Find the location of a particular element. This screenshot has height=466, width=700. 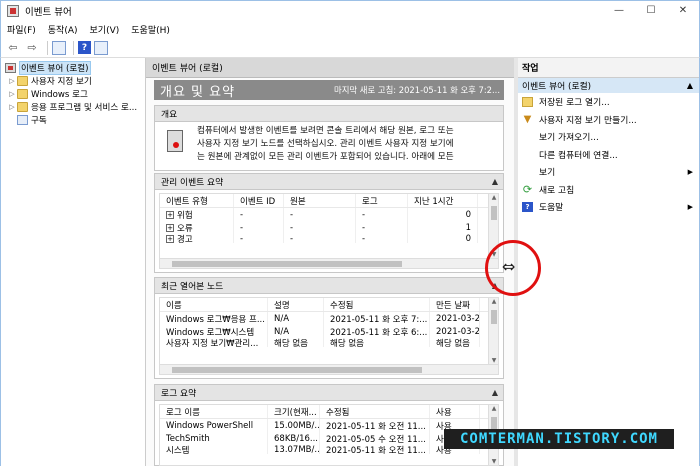

actions-group-header: 이벤트 뷰어 (로컬) ▲ is located at coordinates (608, 85).